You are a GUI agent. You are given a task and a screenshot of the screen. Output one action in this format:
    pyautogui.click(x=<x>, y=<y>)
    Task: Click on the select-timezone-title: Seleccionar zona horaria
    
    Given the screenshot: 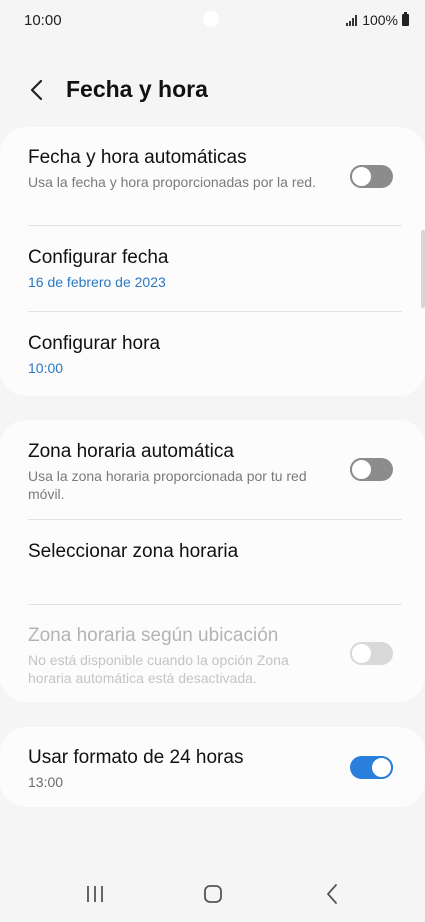 What is the action you would take?
    pyautogui.click(x=133, y=551)
    